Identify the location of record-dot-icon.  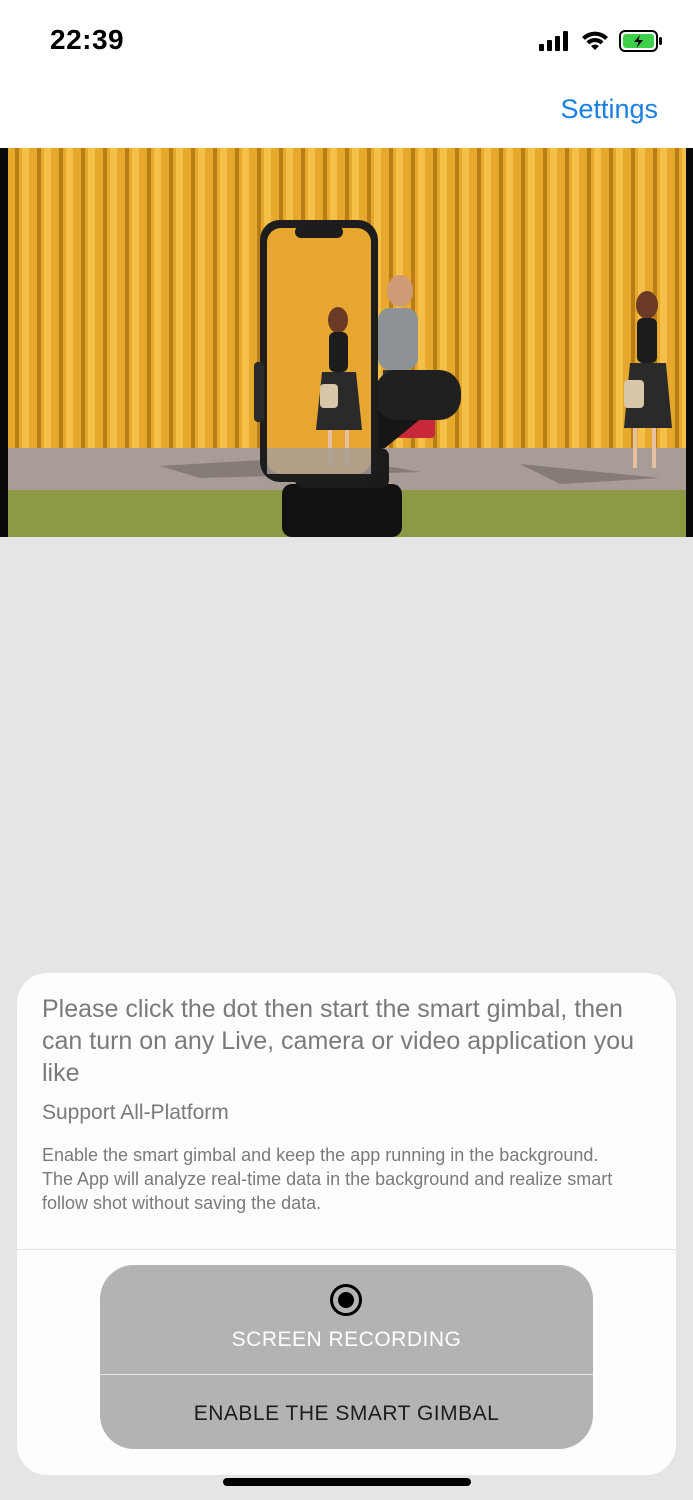
(346, 1300).